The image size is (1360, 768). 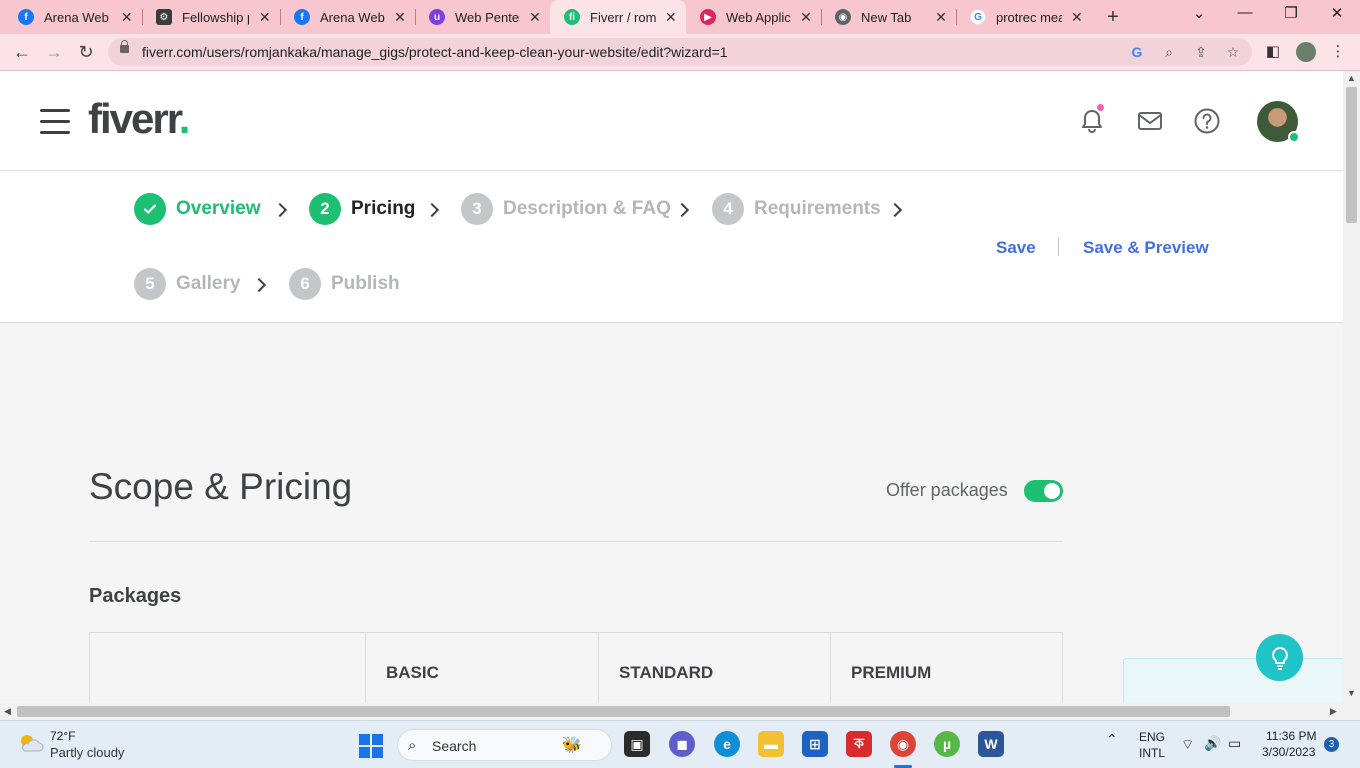 What do you see at coordinates (1333, 711) in the screenshot?
I see `scroll-right-arrow-icon: ▶` at bounding box center [1333, 711].